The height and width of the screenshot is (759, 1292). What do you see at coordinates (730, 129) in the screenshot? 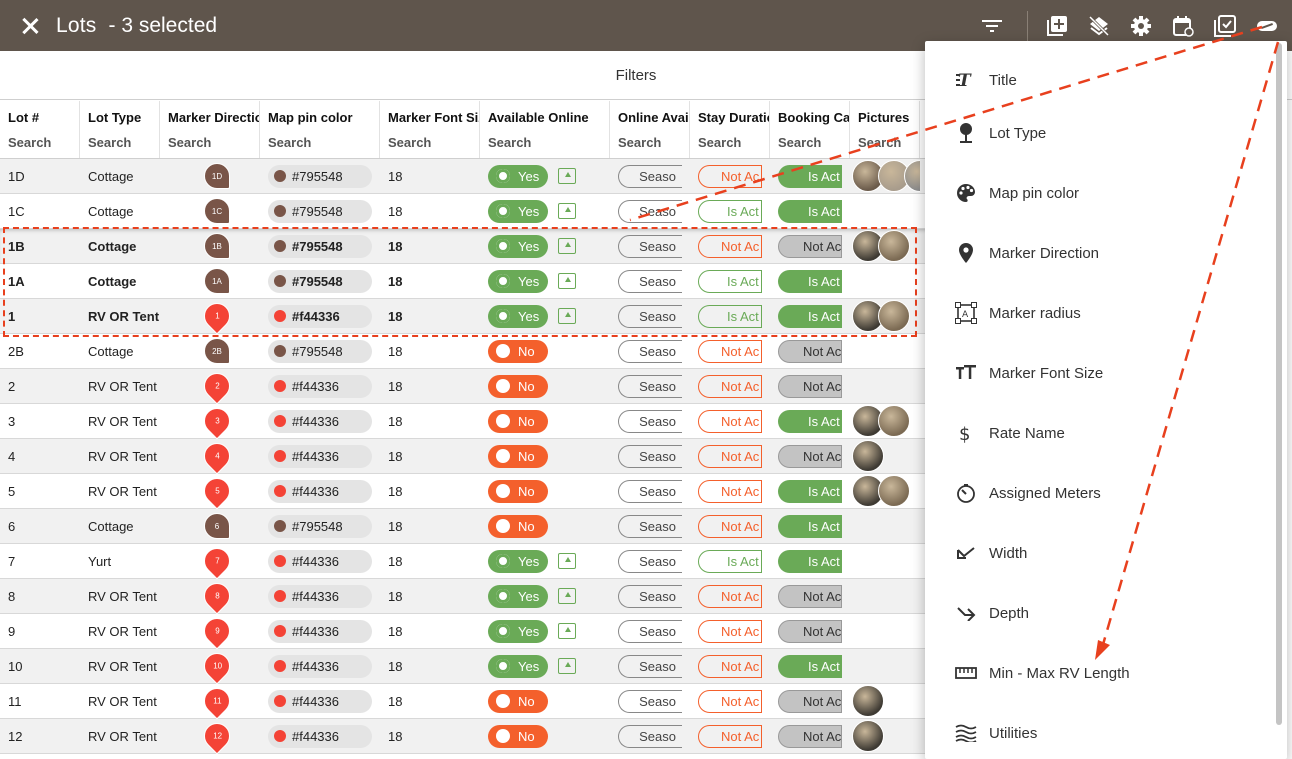
I see `column-header: Stay Duration Search` at bounding box center [730, 129].